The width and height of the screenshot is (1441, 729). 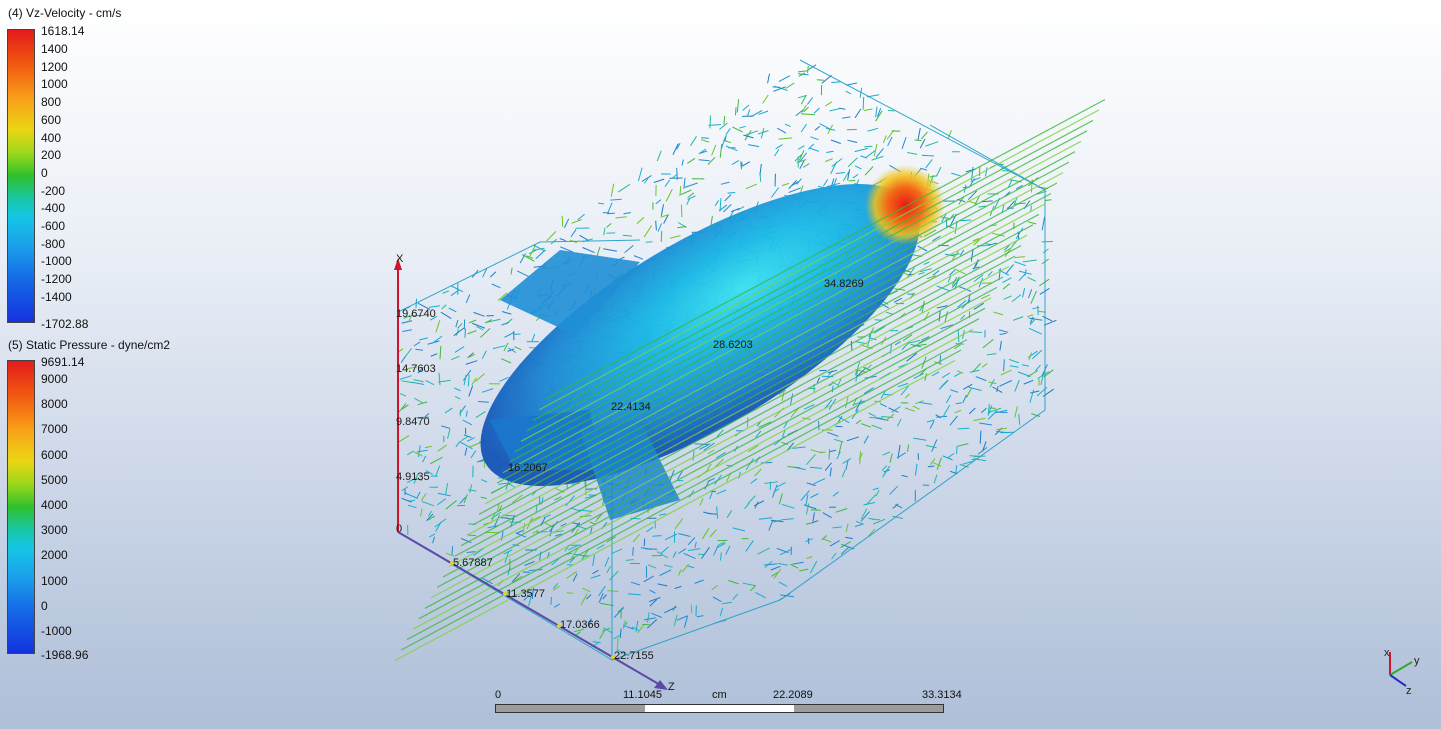 I want to click on x-tick-1: 19.6740, so click(x=416, y=314).